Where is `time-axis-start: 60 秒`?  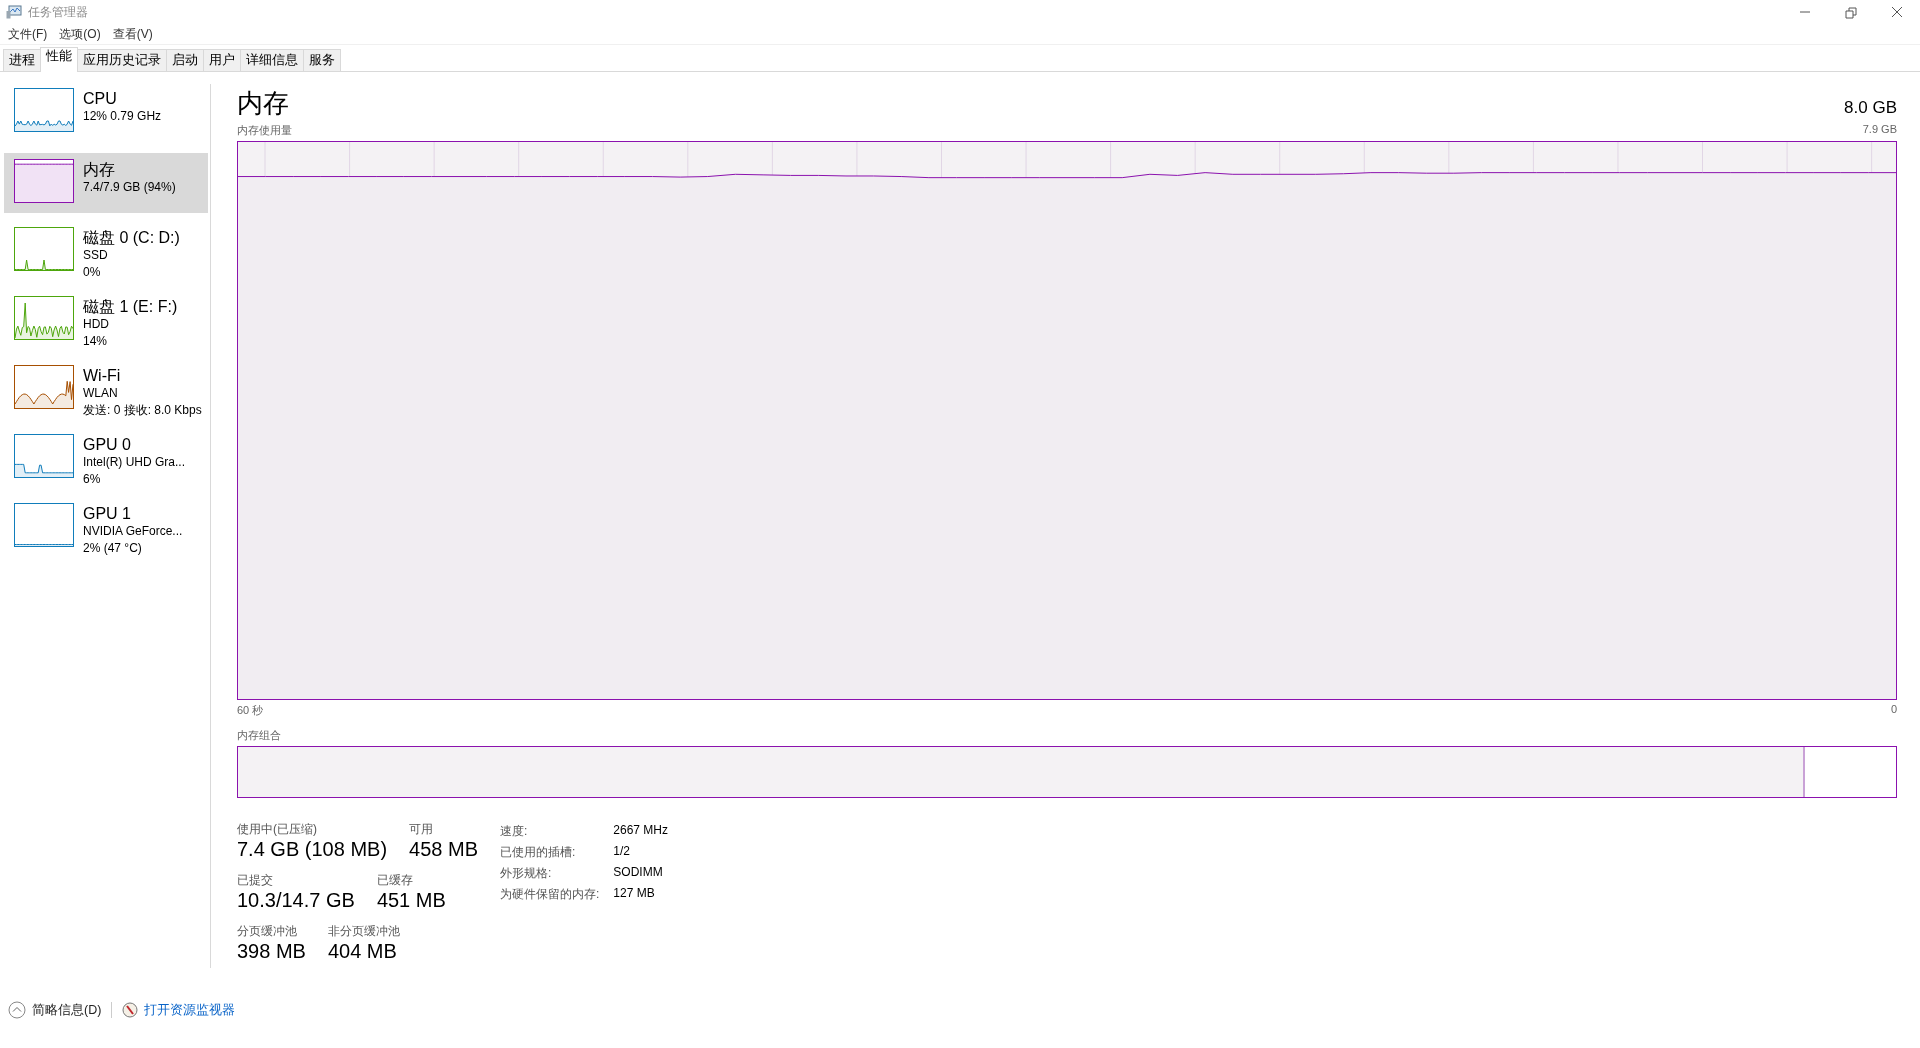 time-axis-start: 60 秒 is located at coordinates (250, 710).